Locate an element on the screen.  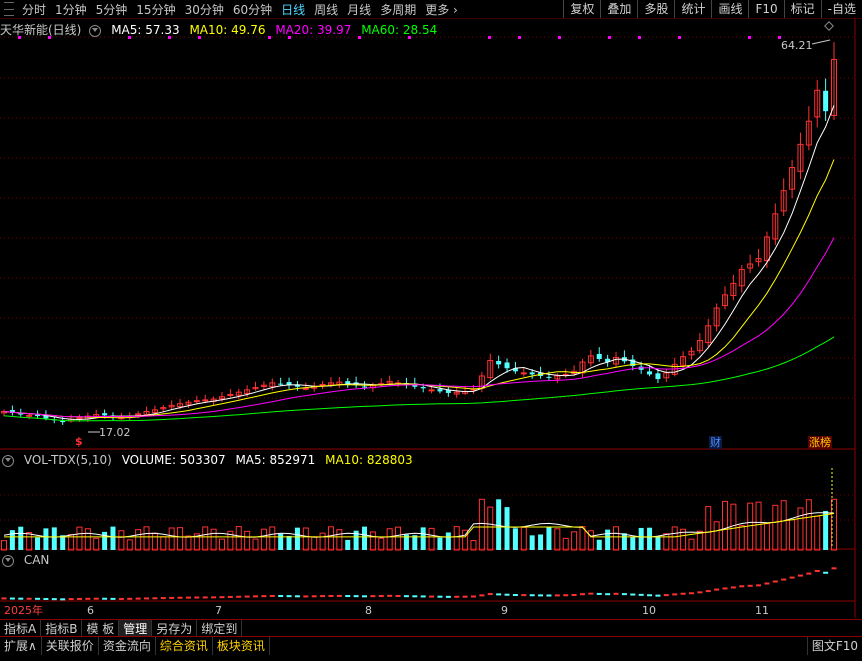
tab-related-quotes: 关联报价 is located at coordinates (70, 646).